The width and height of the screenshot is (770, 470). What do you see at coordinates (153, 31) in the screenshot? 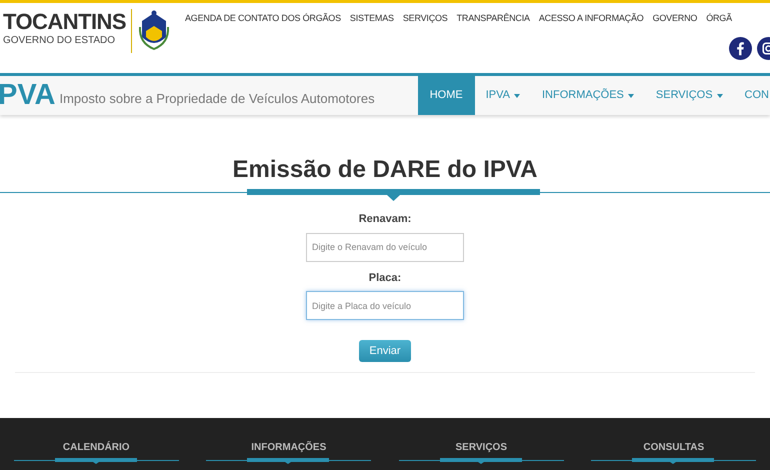
I see `coat-of-arms-icon` at bounding box center [153, 31].